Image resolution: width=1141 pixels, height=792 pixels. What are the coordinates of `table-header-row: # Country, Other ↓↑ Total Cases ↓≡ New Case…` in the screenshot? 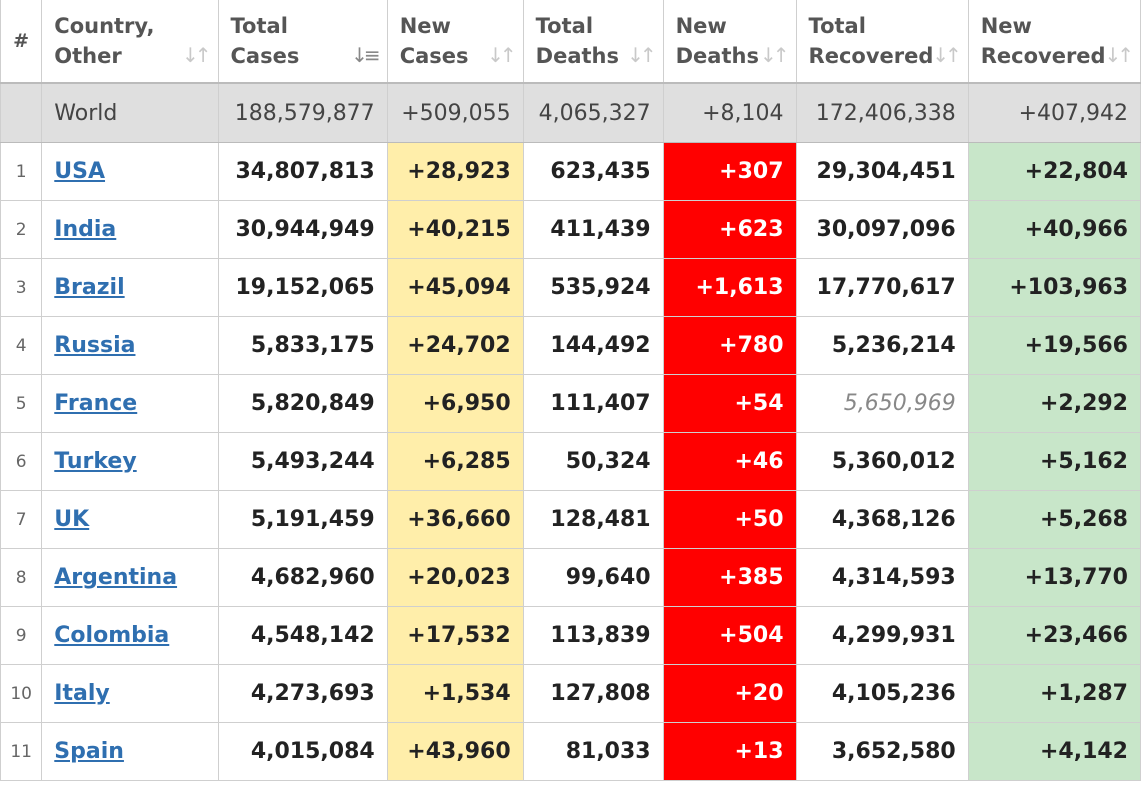 It's located at (570, 42).